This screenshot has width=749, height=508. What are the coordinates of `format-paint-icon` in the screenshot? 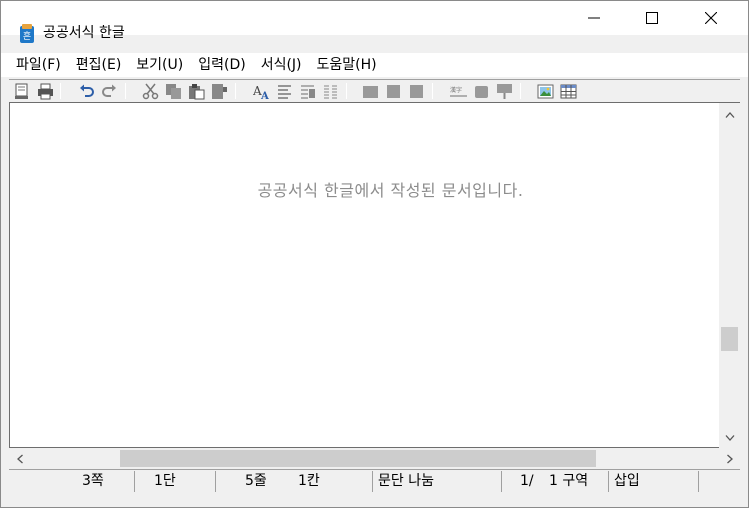 It's located at (219, 91).